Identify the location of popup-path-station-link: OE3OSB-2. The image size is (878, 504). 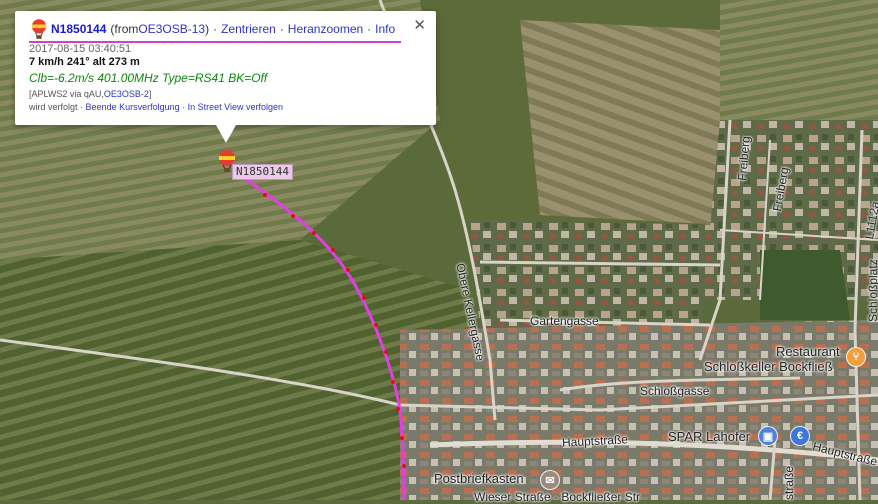
(126, 94).